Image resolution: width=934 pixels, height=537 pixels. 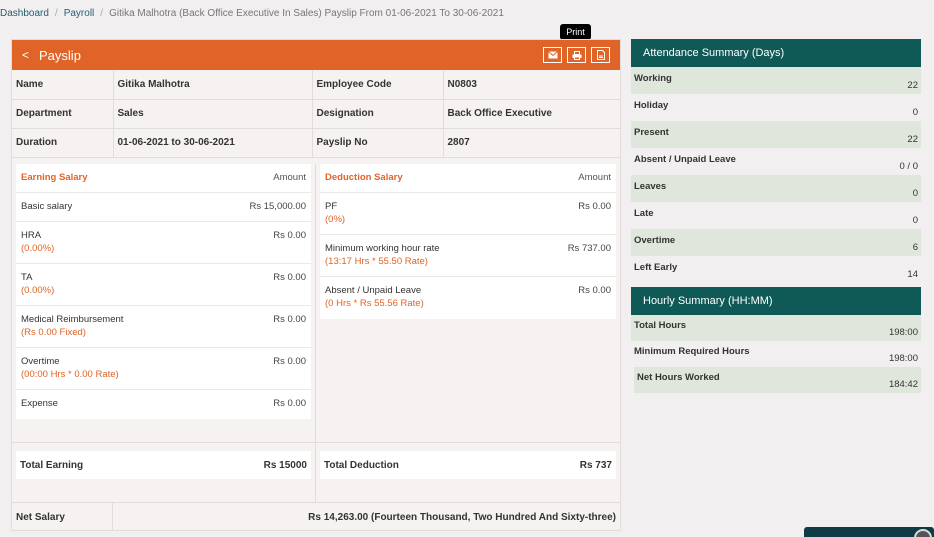 What do you see at coordinates (62, 517) in the screenshot?
I see `net-salary-label: Net Salary` at bounding box center [62, 517].